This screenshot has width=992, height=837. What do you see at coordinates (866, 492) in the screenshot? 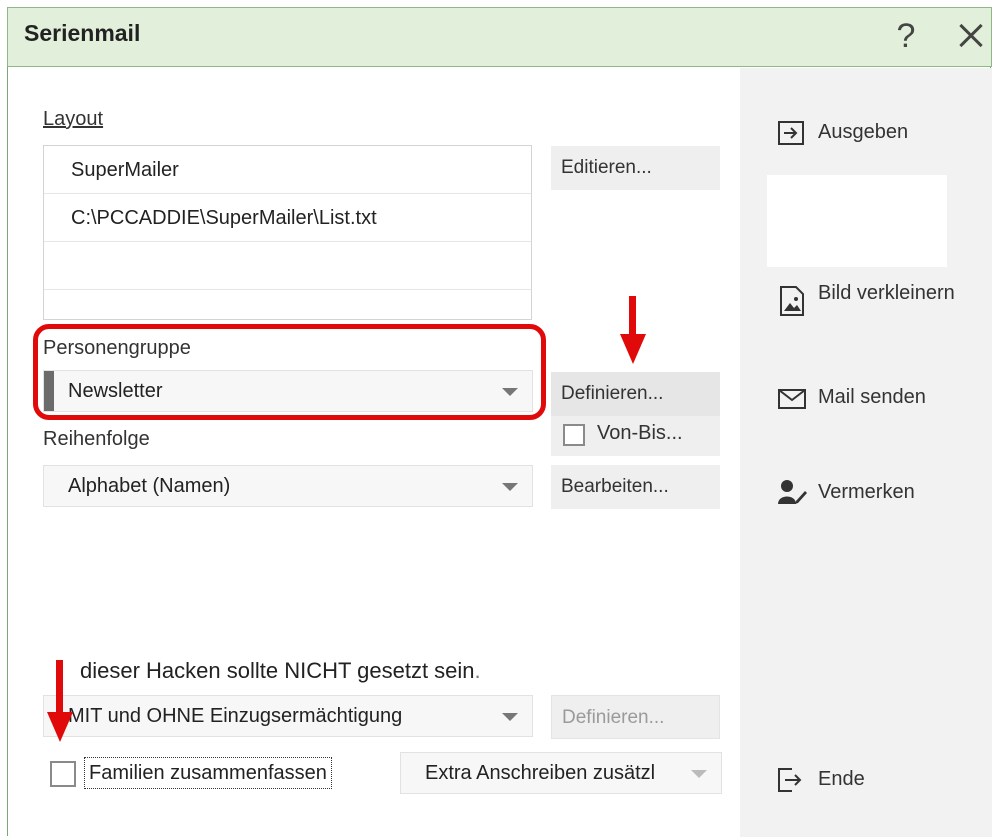
I see `vermerken-label: Vermerken` at bounding box center [866, 492].